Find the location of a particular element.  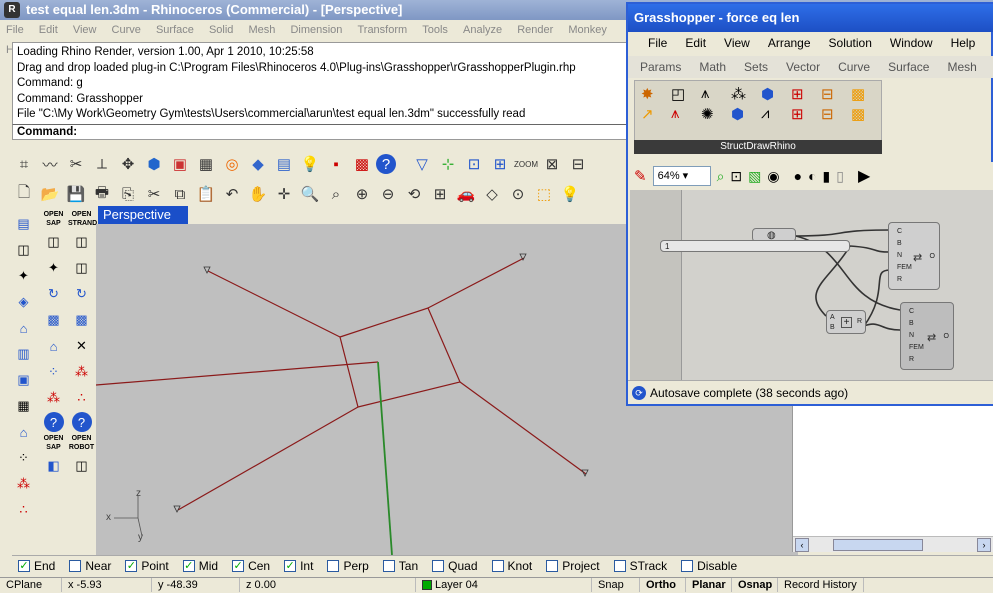

gh-zoom-icon: ⌕ is located at coordinates (721, 176).